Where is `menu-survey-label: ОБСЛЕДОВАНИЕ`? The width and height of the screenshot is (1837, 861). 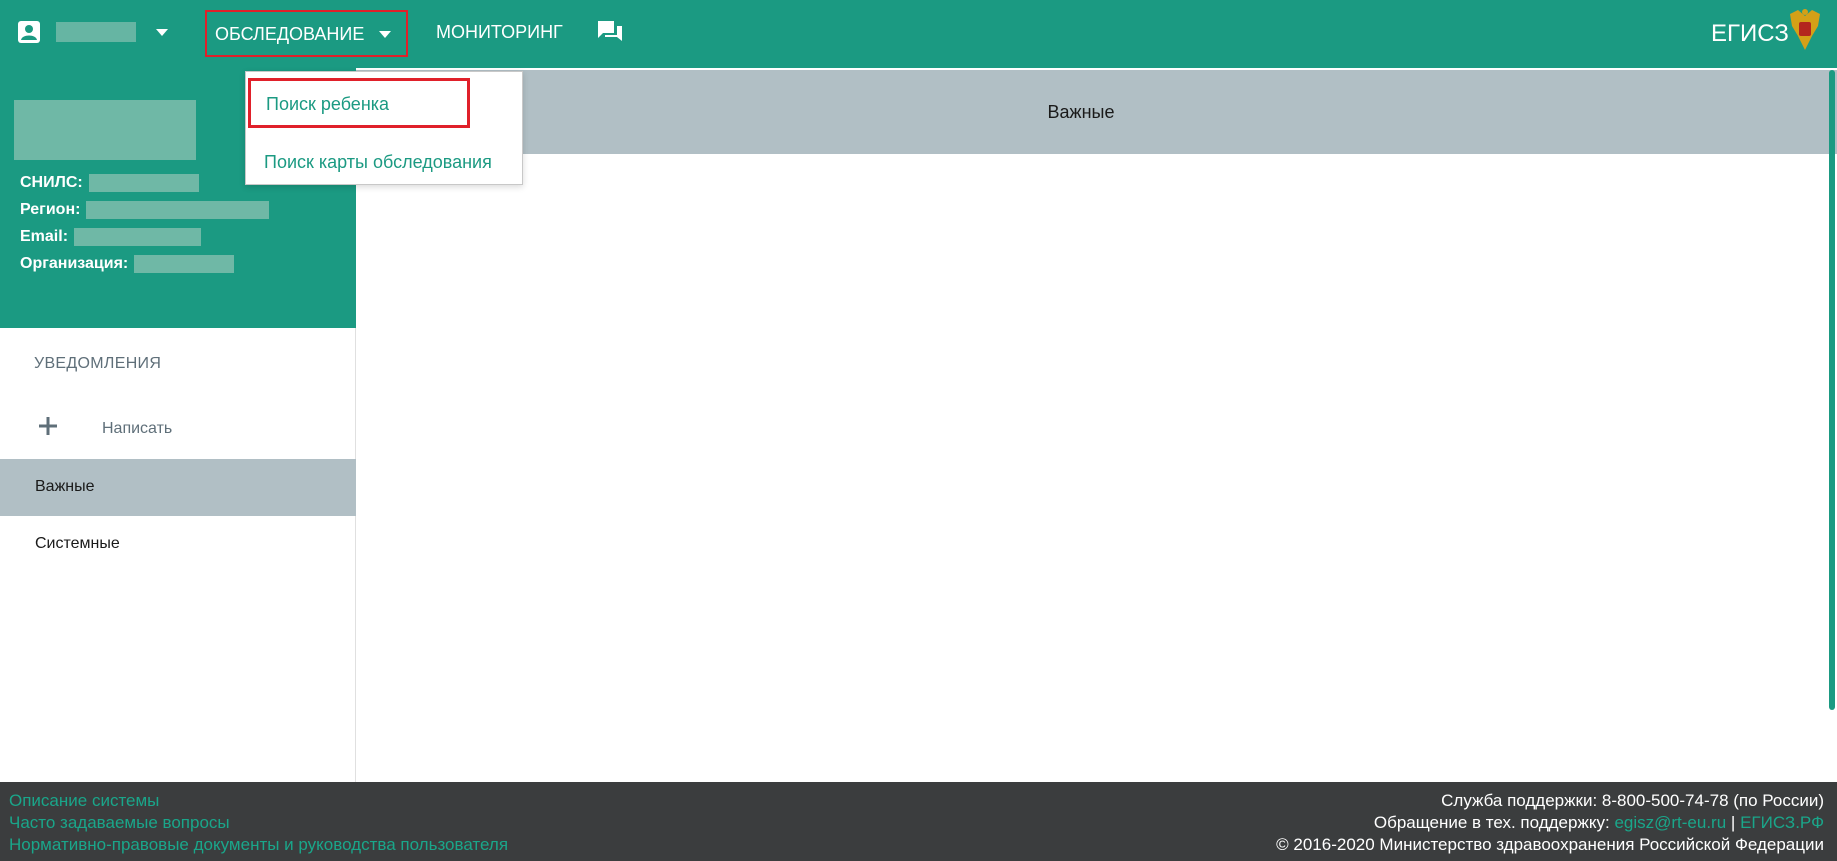
menu-survey-label: ОБСЛЕДОВАНИЕ is located at coordinates (290, 34).